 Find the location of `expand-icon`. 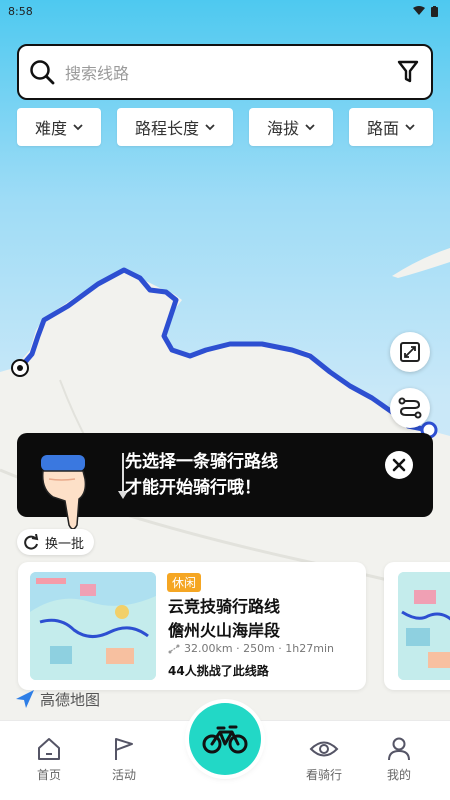

expand-icon is located at coordinates (410, 352).